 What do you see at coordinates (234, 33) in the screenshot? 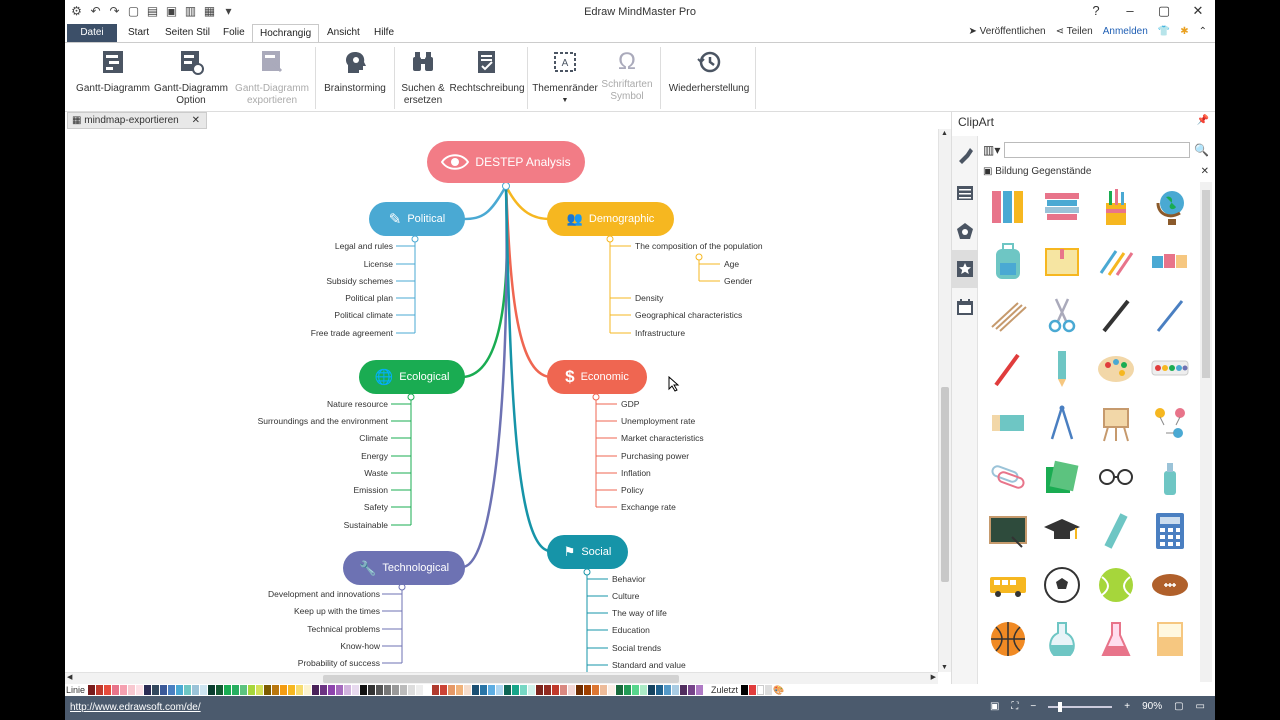
I see `tab-slide: Folie` at bounding box center [234, 33].